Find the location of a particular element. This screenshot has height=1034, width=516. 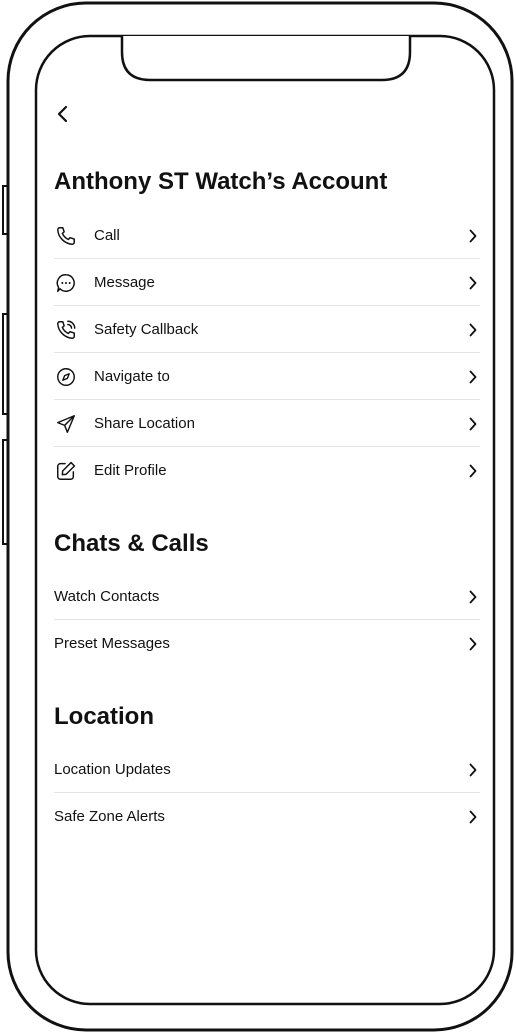

location-section-title: Location is located at coordinates (104, 716).